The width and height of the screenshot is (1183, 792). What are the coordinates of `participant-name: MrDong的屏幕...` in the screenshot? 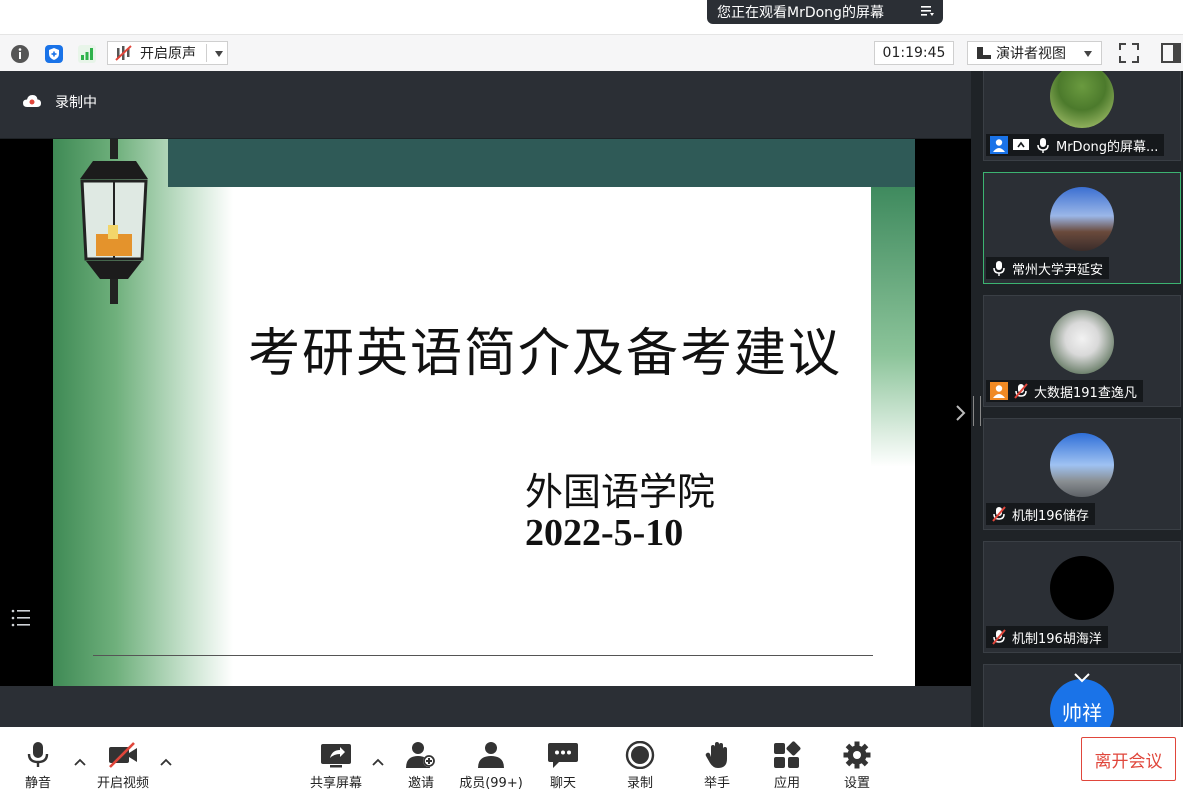 It's located at (1107, 147).